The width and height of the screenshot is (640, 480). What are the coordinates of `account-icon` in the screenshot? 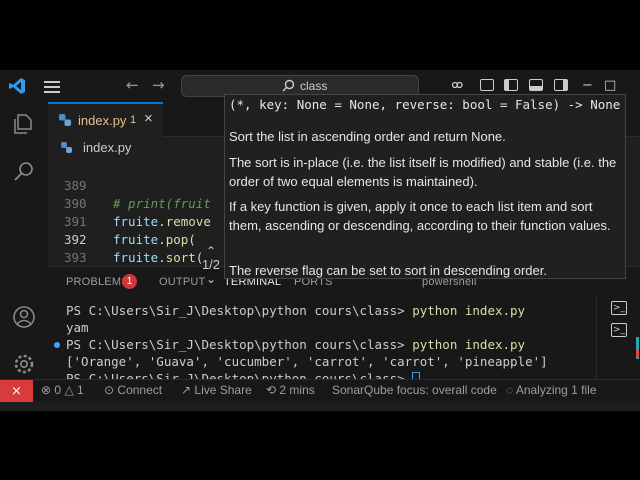 It's located at (24, 317).